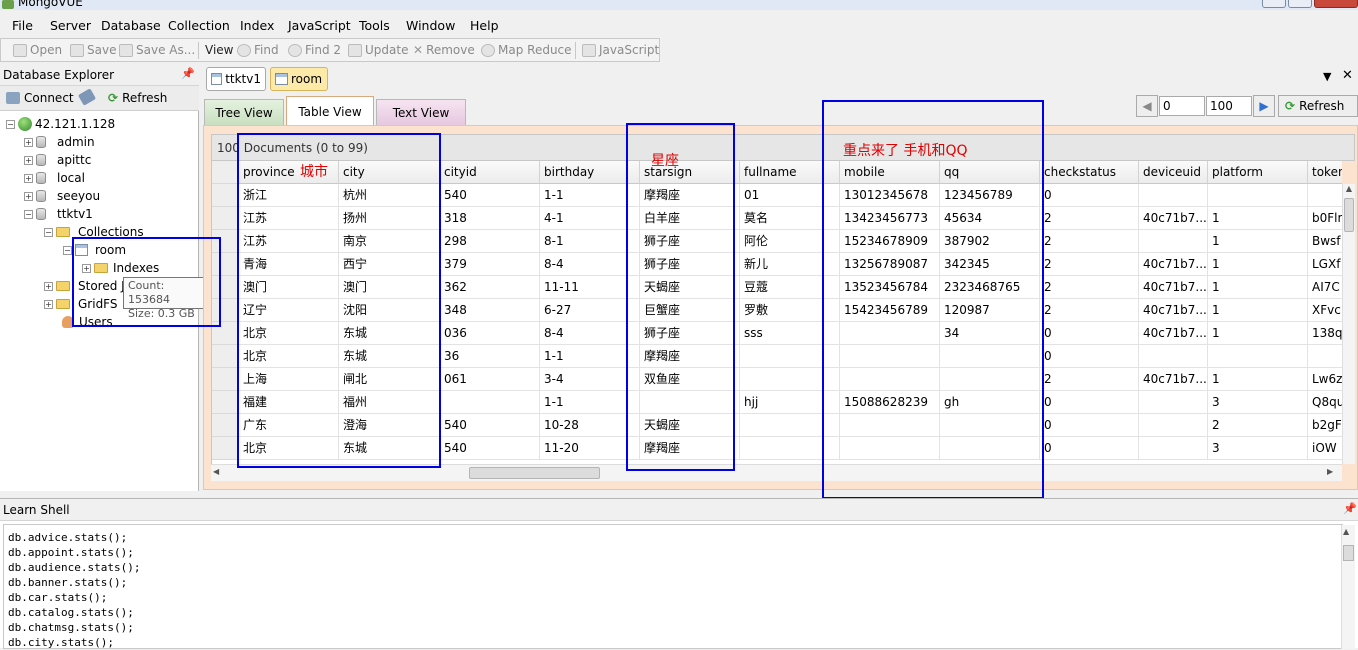 This screenshot has width=1358, height=650. What do you see at coordinates (590, 425) in the screenshot?
I see `table-cell: 10-28` at bounding box center [590, 425].